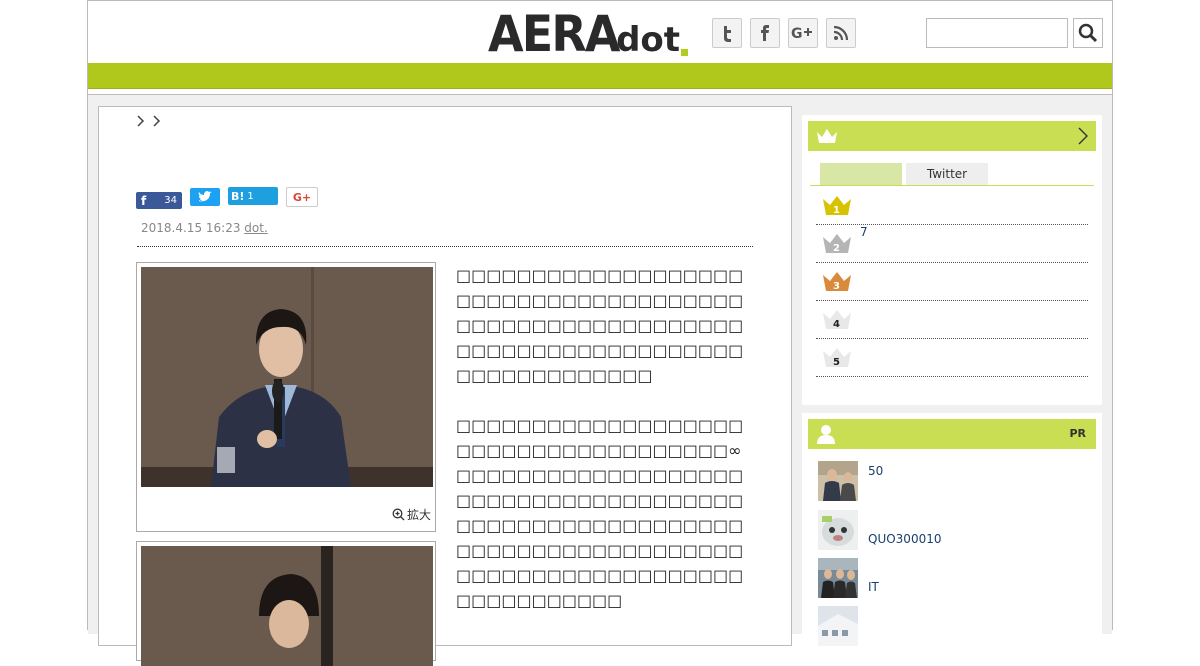 The width and height of the screenshot is (1200, 666). I want to click on search-button, so click(1088, 33).